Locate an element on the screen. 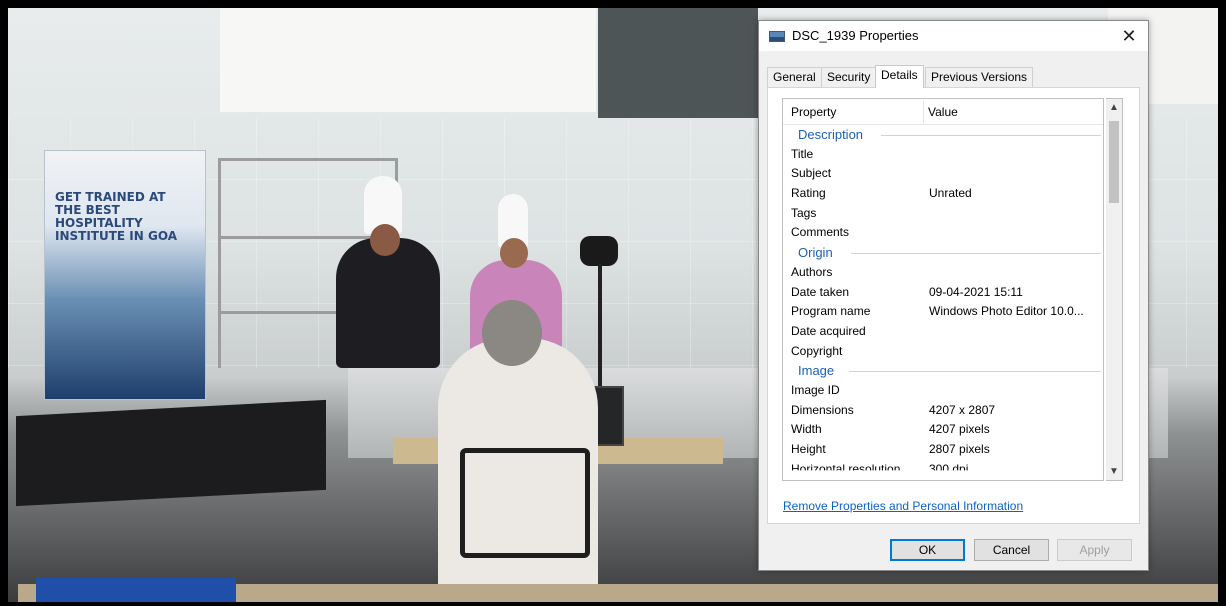  close-icon: ✕ is located at coordinates (1129, 36).